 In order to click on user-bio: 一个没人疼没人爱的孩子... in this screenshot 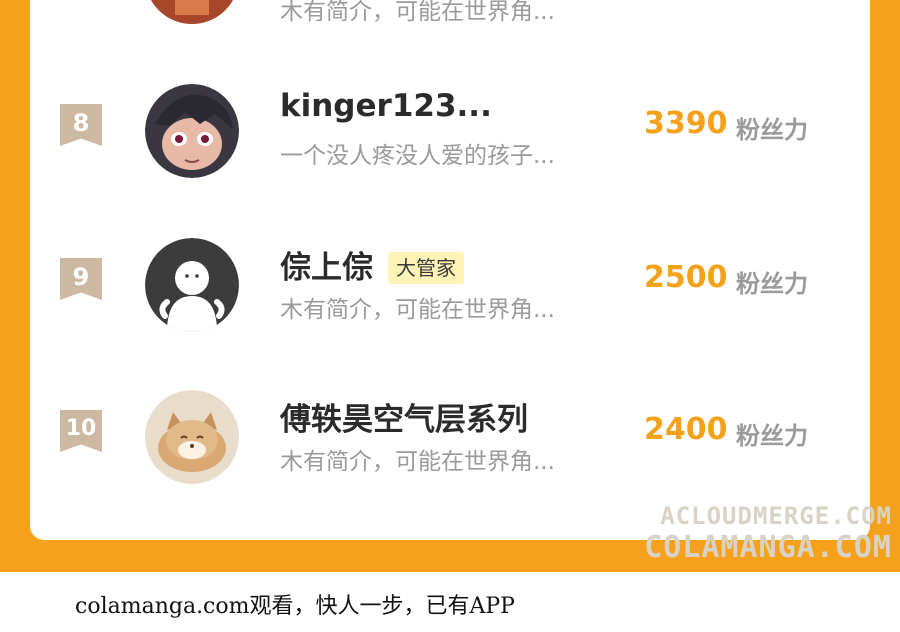, I will do `click(417, 156)`.